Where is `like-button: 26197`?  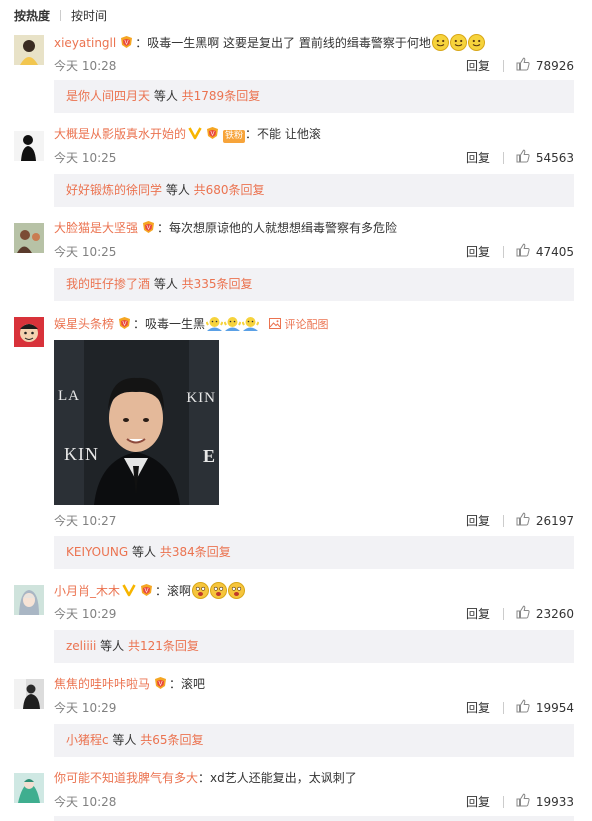 like-button: 26197 is located at coordinates (538, 520).